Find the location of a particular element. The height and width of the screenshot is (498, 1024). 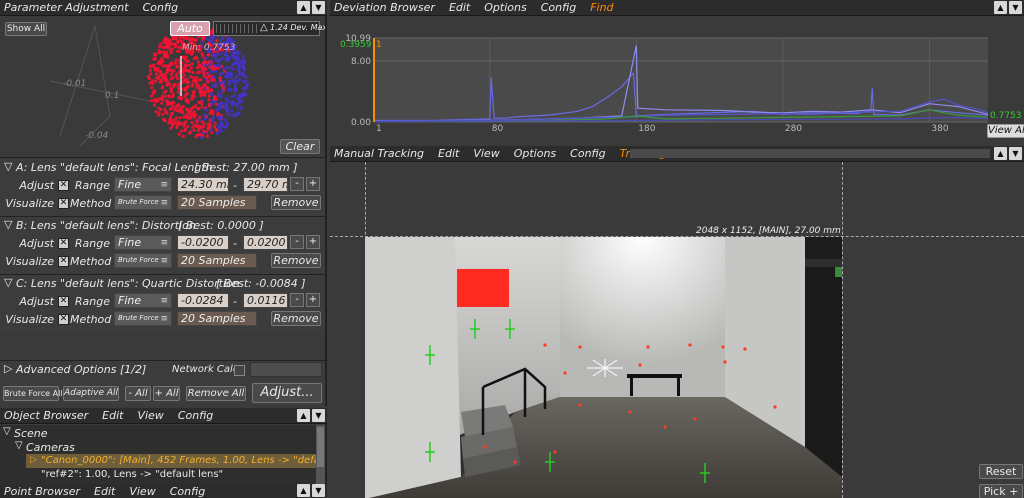

chart-xtick-label: 280 is located at coordinates (793, 129).